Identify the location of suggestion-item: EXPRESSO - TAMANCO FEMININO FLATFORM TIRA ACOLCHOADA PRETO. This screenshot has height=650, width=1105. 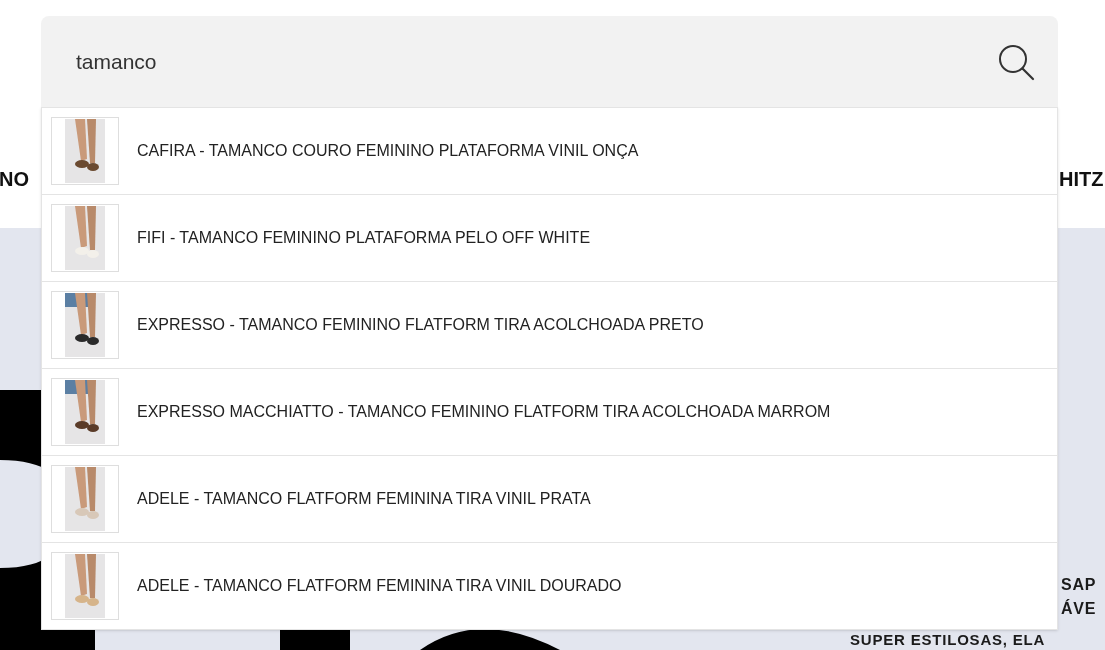
(549, 324).